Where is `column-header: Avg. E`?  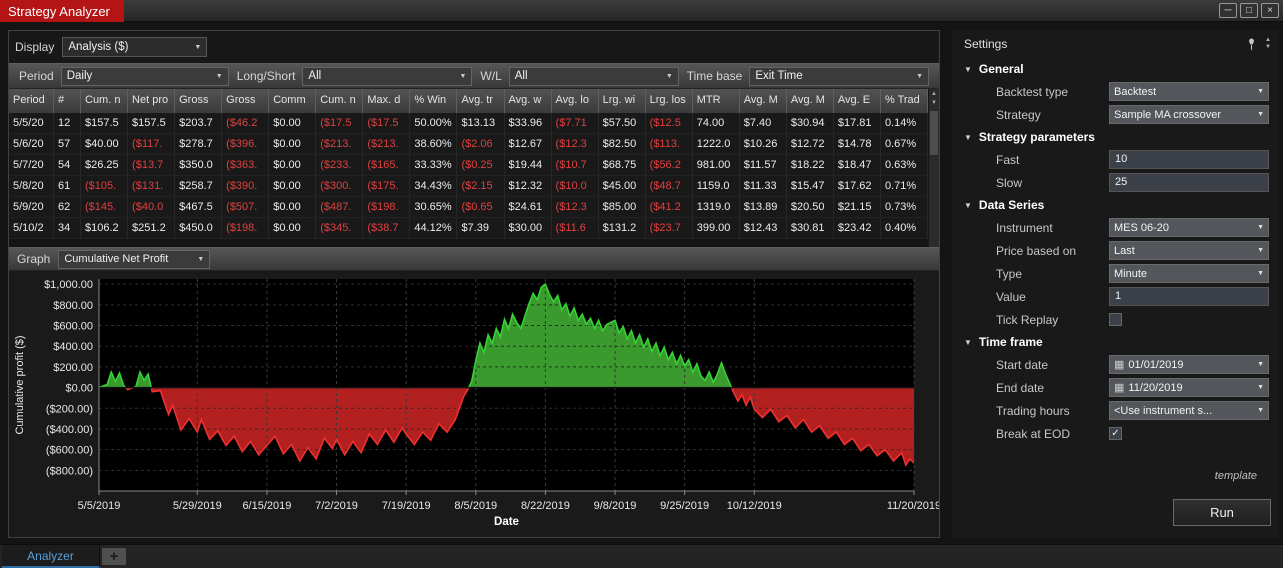 column-header: Avg. E is located at coordinates (857, 101).